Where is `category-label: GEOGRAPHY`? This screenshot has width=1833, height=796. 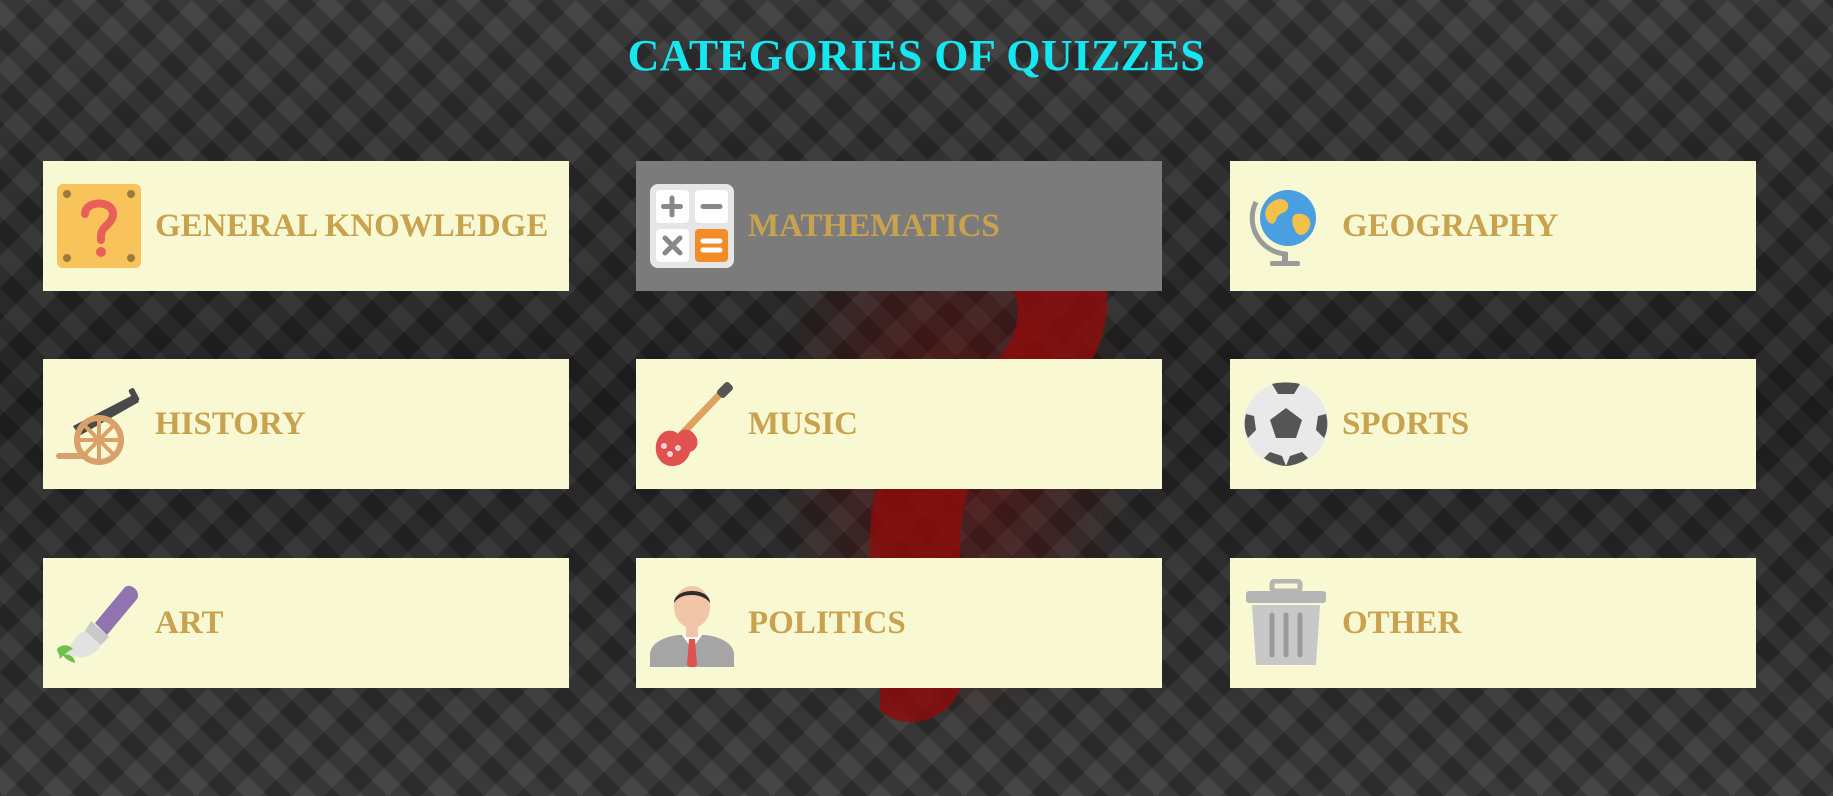
category-label: GEOGRAPHY is located at coordinates (1450, 225).